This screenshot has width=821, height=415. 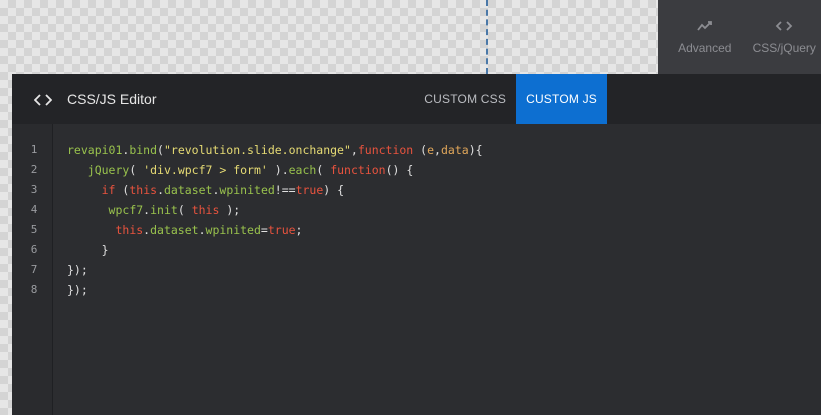 What do you see at coordinates (784, 37) in the screenshot?
I see `css-jquery-button: CSS/jQuery` at bounding box center [784, 37].